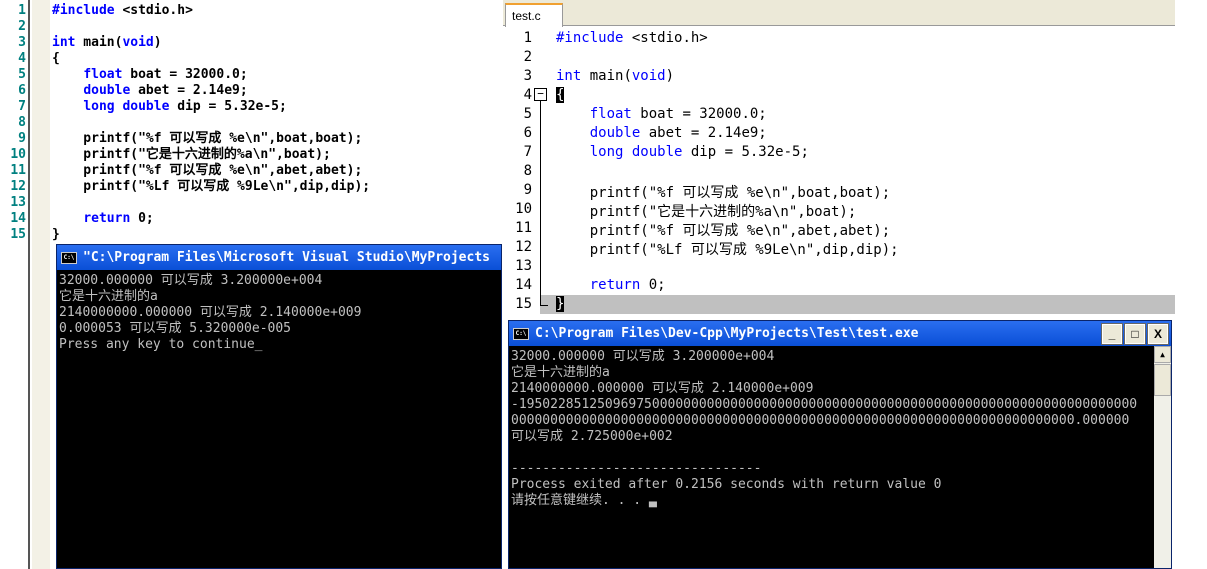  What do you see at coordinates (1112, 333) in the screenshot?
I see `minimize-button: _` at bounding box center [1112, 333].